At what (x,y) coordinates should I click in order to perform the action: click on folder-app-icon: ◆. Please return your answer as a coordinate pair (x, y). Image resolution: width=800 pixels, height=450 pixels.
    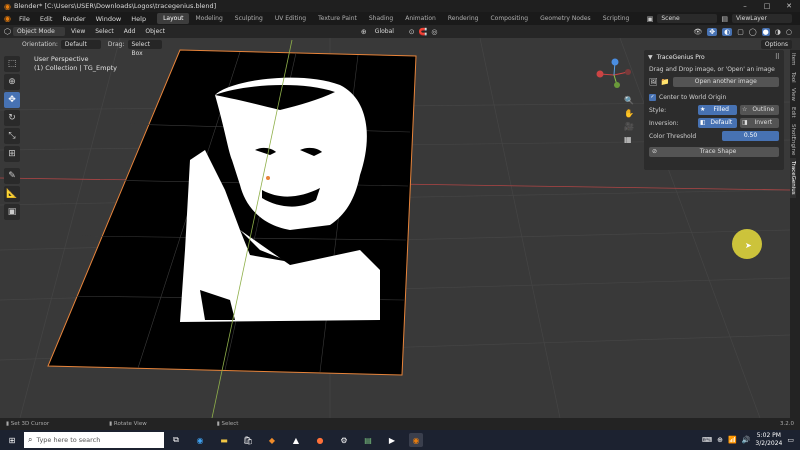
    Looking at the image, I should click on (272, 440).